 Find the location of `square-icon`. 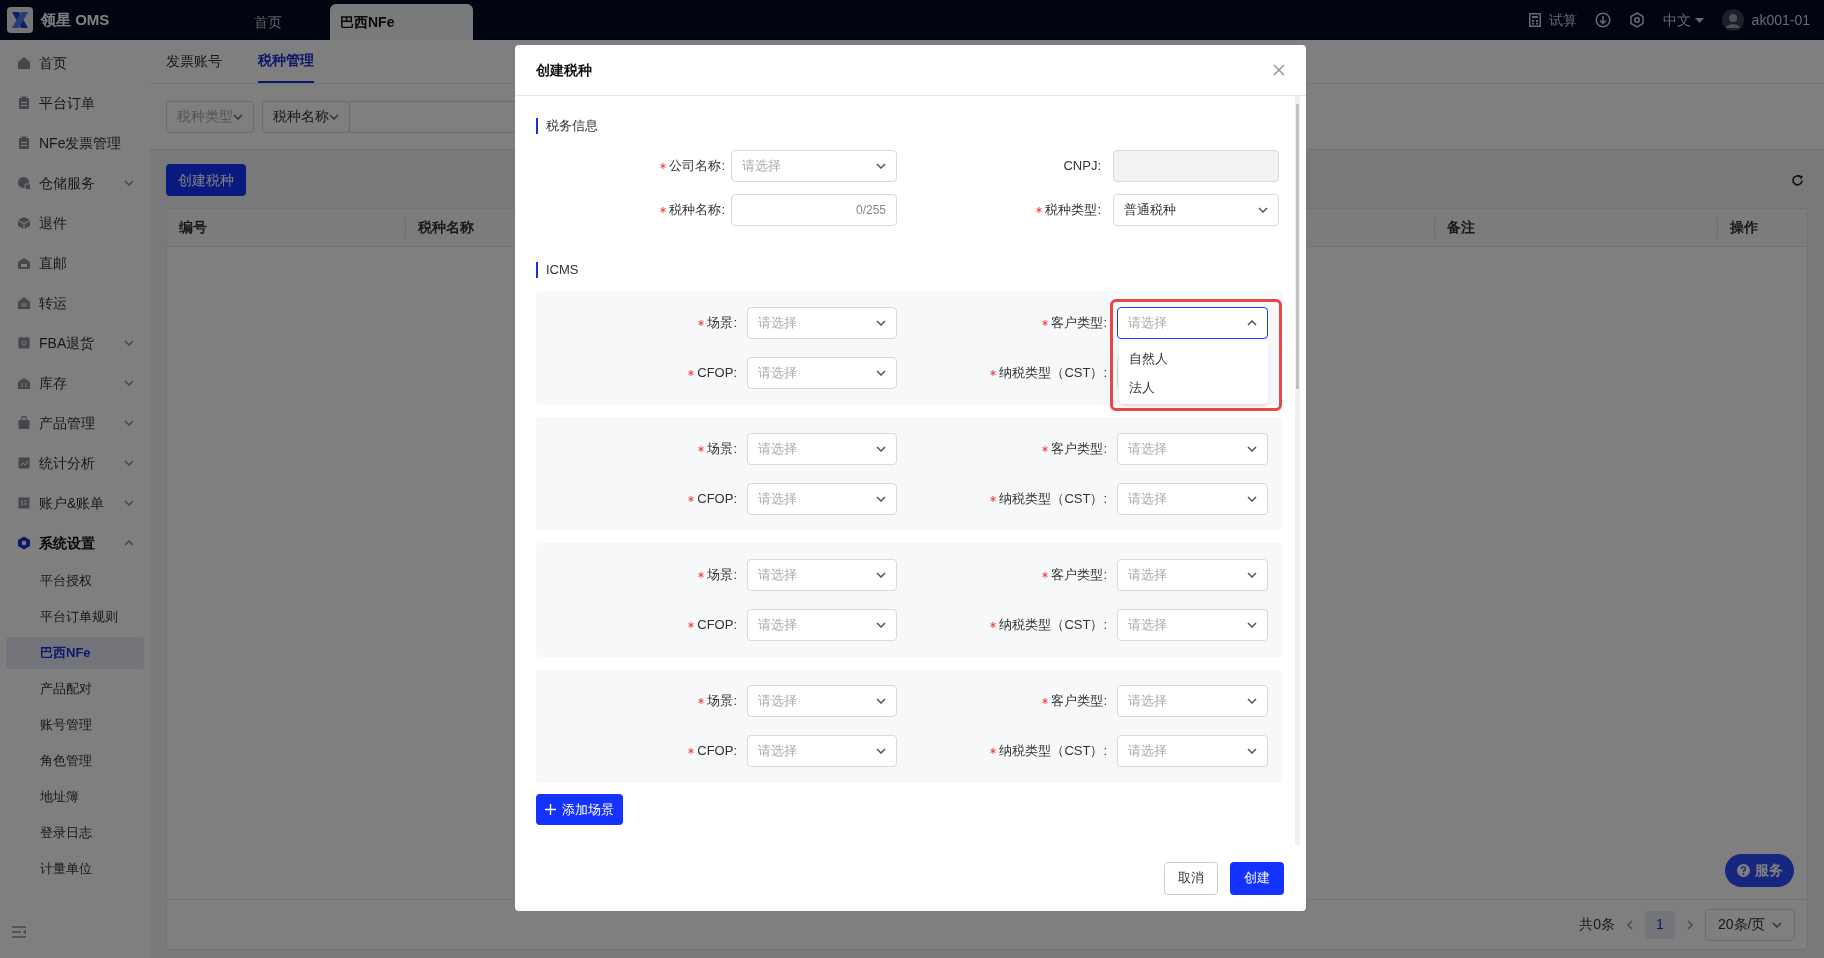

square-icon is located at coordinates (24, 343).